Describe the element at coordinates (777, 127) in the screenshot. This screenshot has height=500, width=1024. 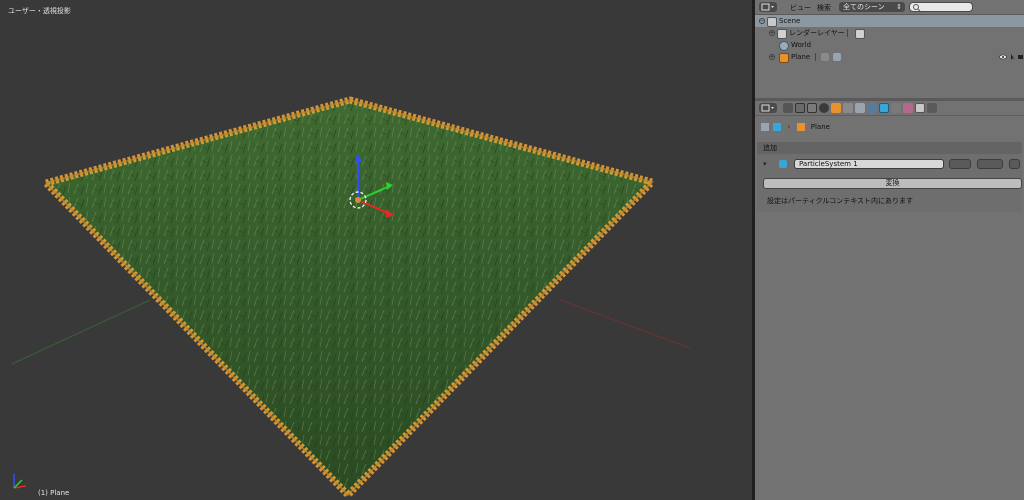
I see `particles-context-icon` at that location.